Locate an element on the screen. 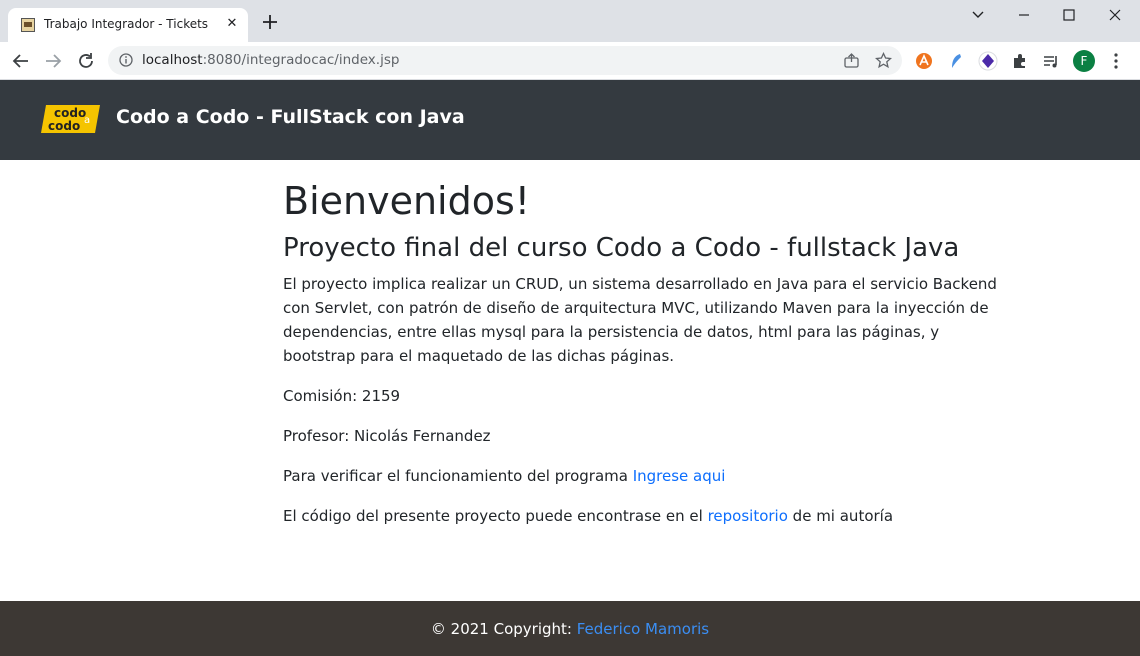 The image size is (1140, 656). share-icon is located at coordinates (851, 60).